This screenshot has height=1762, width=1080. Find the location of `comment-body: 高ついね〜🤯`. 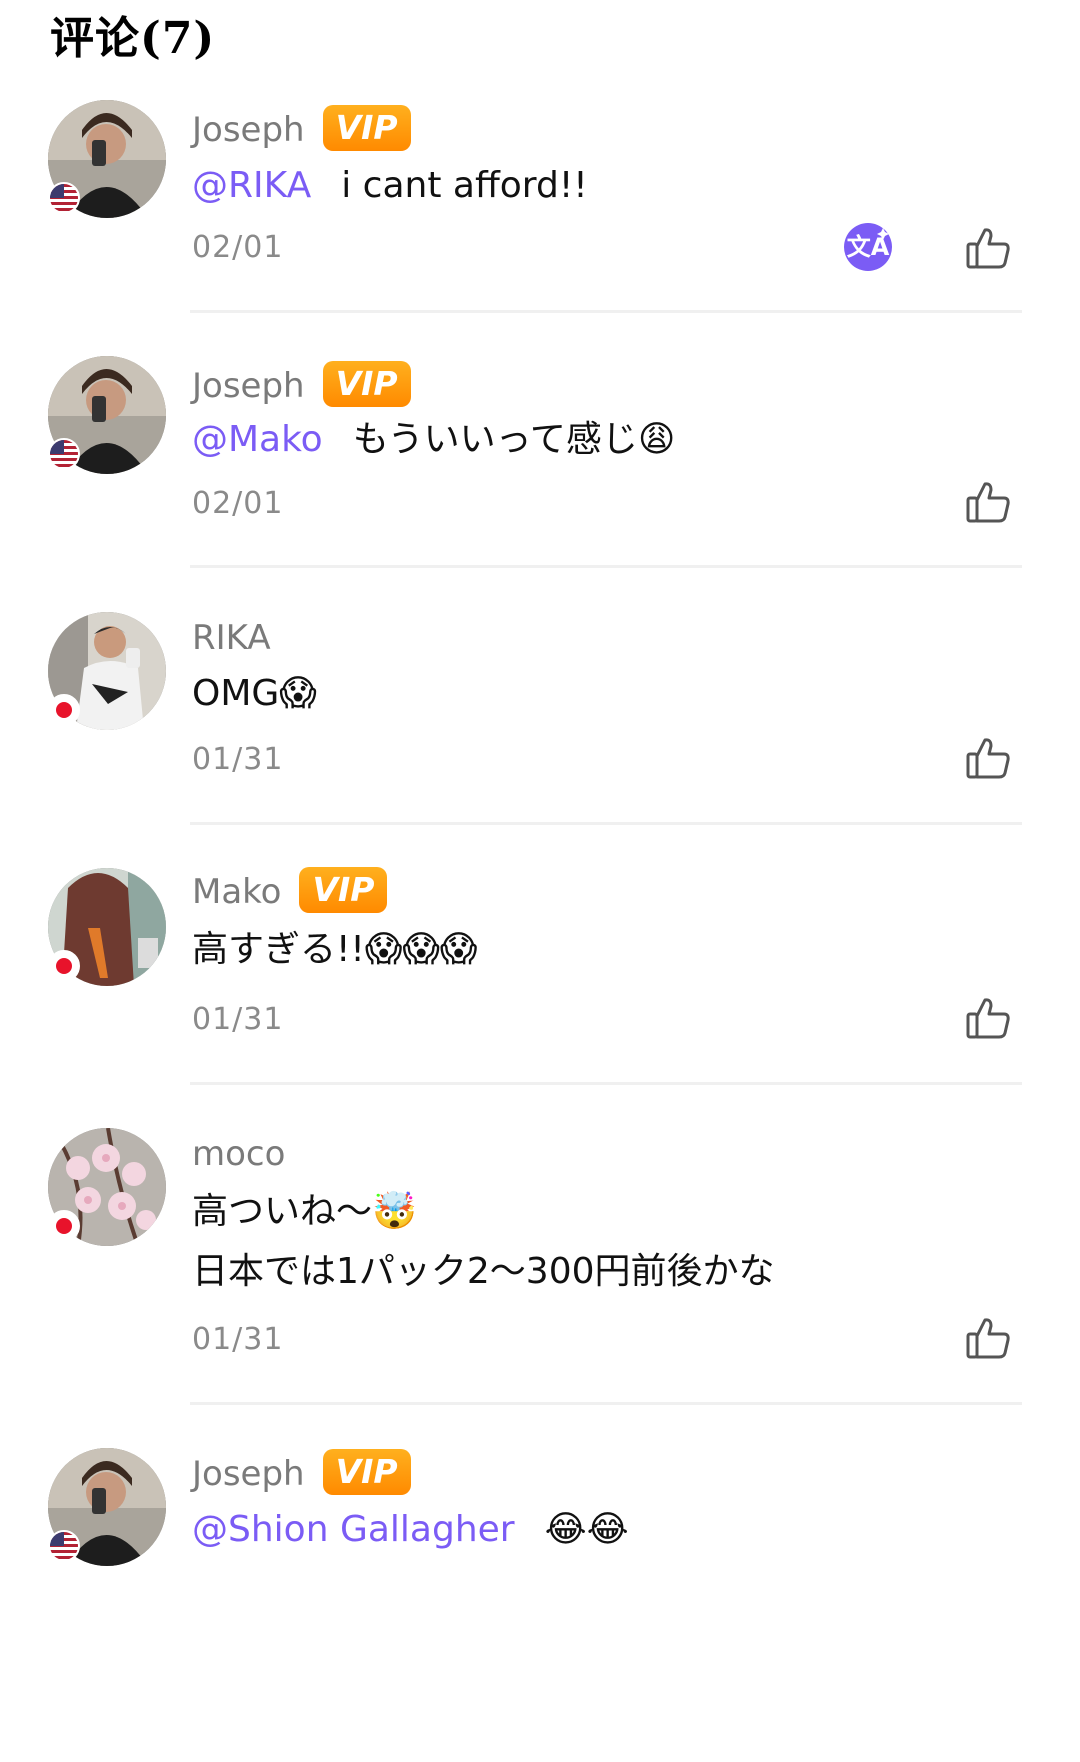

comment-body: 高ついね〜🤯 is located at coordinates (304, 1211).